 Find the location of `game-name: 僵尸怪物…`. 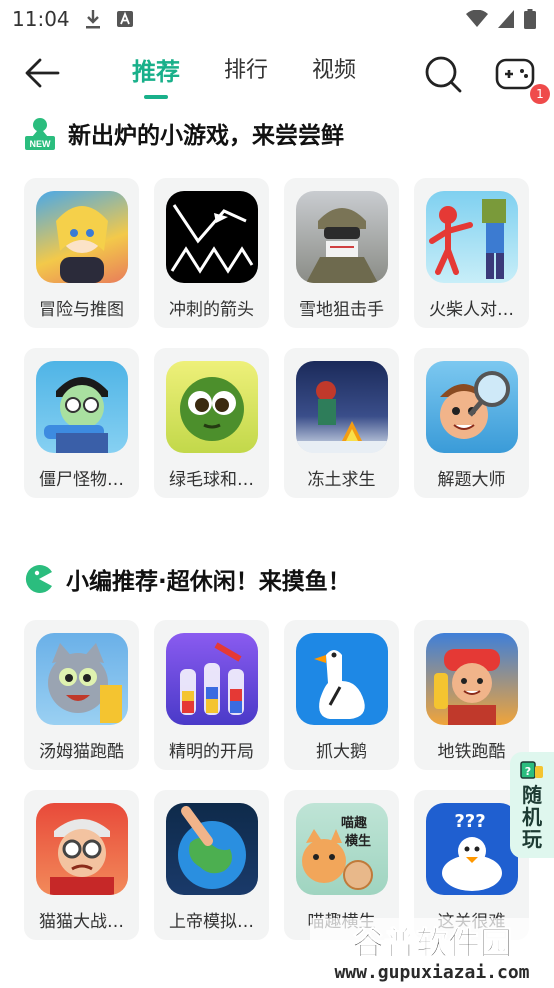

game-name: 僵尸怪物… is located at coordinates (81, 480).